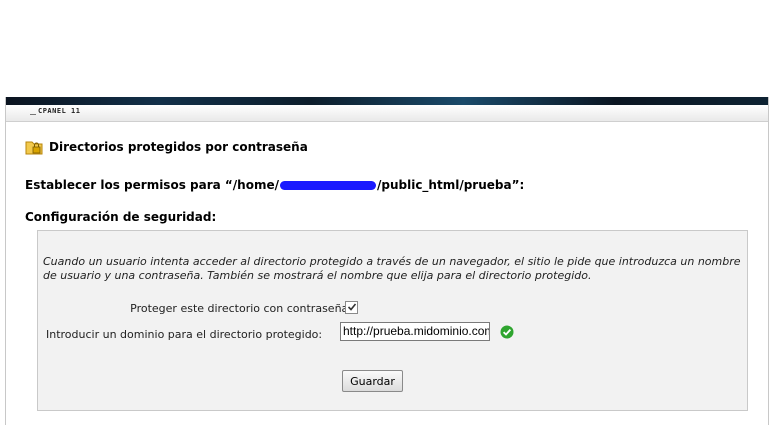 The image size is (771, 425). I want to click on protect-directory-label: Proteger este directorio con contraseña:, so click(241, 308).